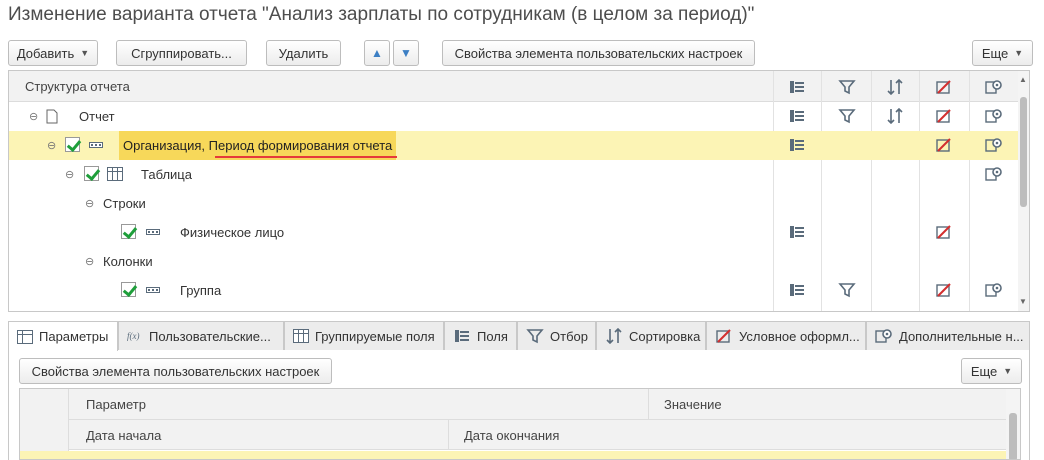 This screenshot has width=1044, height=460. I want to click on params-more-button: Еще ▼, so click(991, 371).